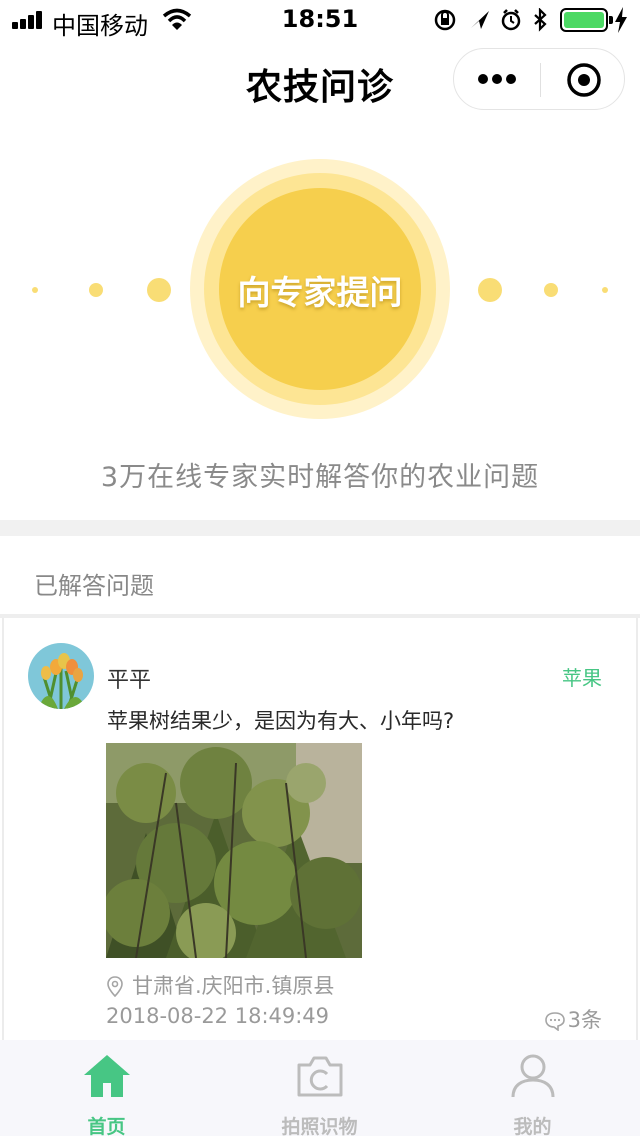  I want to click on capsule-divider, so click(540, 80).